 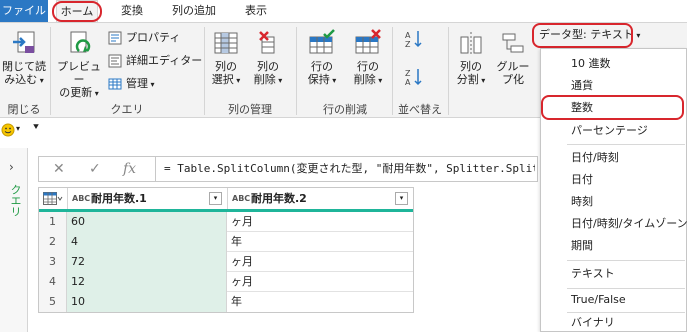 I want to click on keep-rows-icon, so click(x=322, y=41).